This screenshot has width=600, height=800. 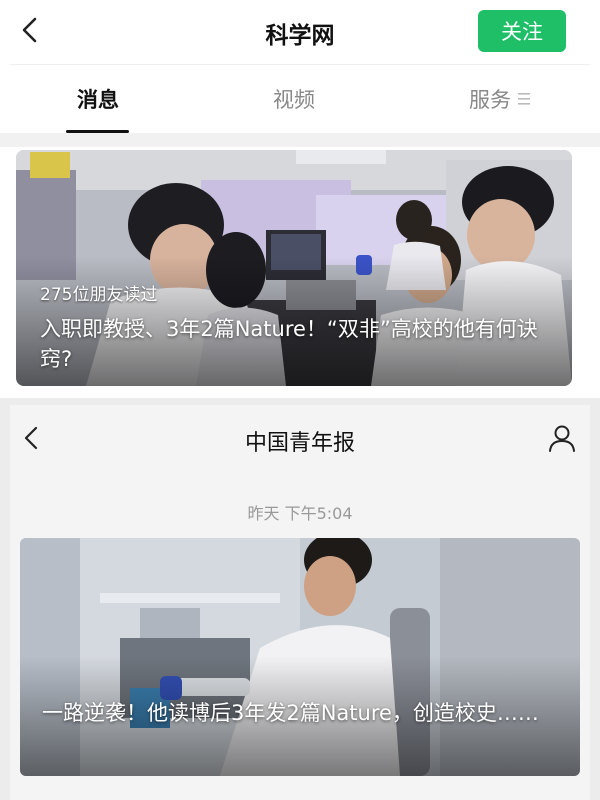 What do you see at coordinates (294, 99) in the screenshot?
I see `tab-videos: 视频` at bounding box center [294, 99].